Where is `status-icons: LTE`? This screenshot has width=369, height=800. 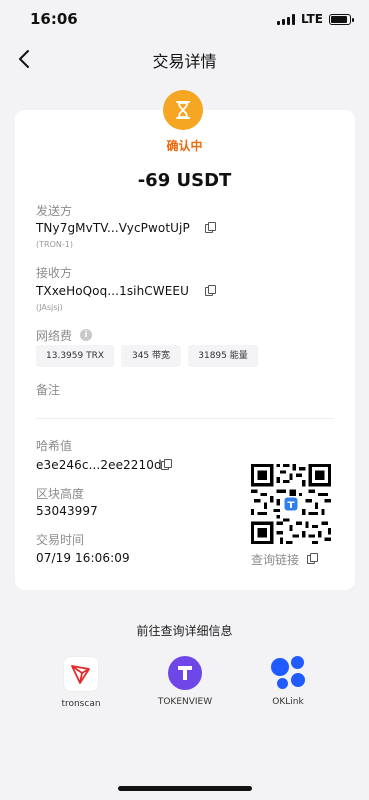
status-icons: LTE is located at coordinates (315, 19).